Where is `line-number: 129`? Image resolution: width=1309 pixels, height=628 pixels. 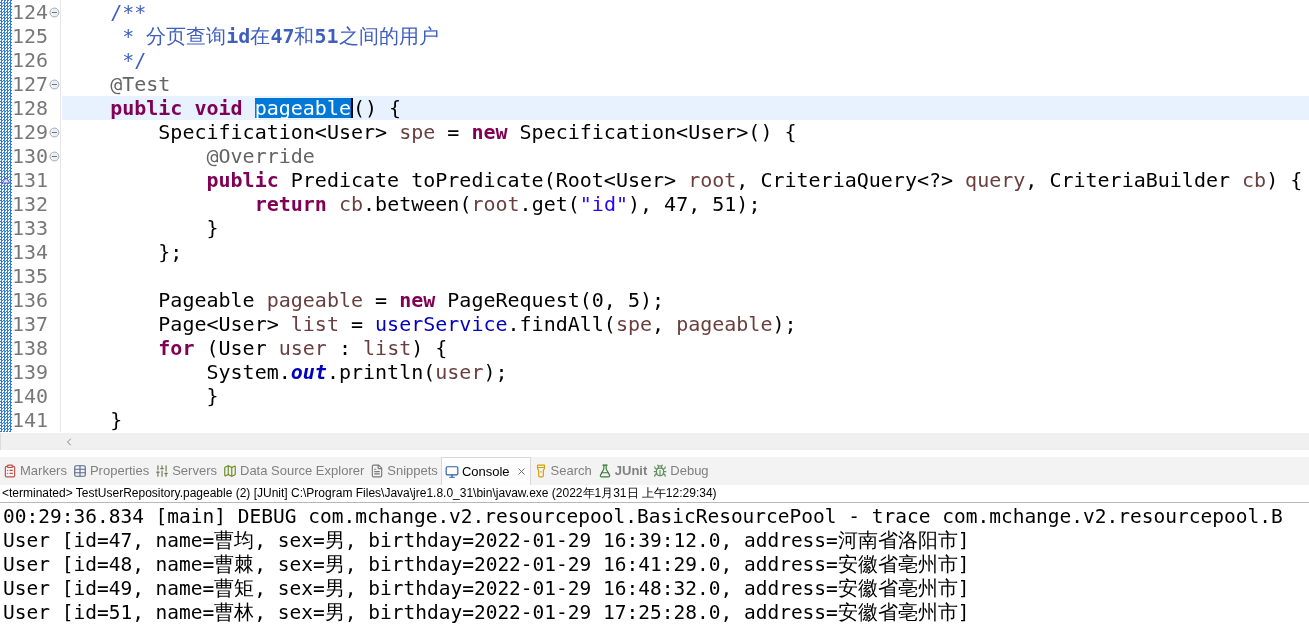 line-number: 129 is located at coordinates (30, 132).